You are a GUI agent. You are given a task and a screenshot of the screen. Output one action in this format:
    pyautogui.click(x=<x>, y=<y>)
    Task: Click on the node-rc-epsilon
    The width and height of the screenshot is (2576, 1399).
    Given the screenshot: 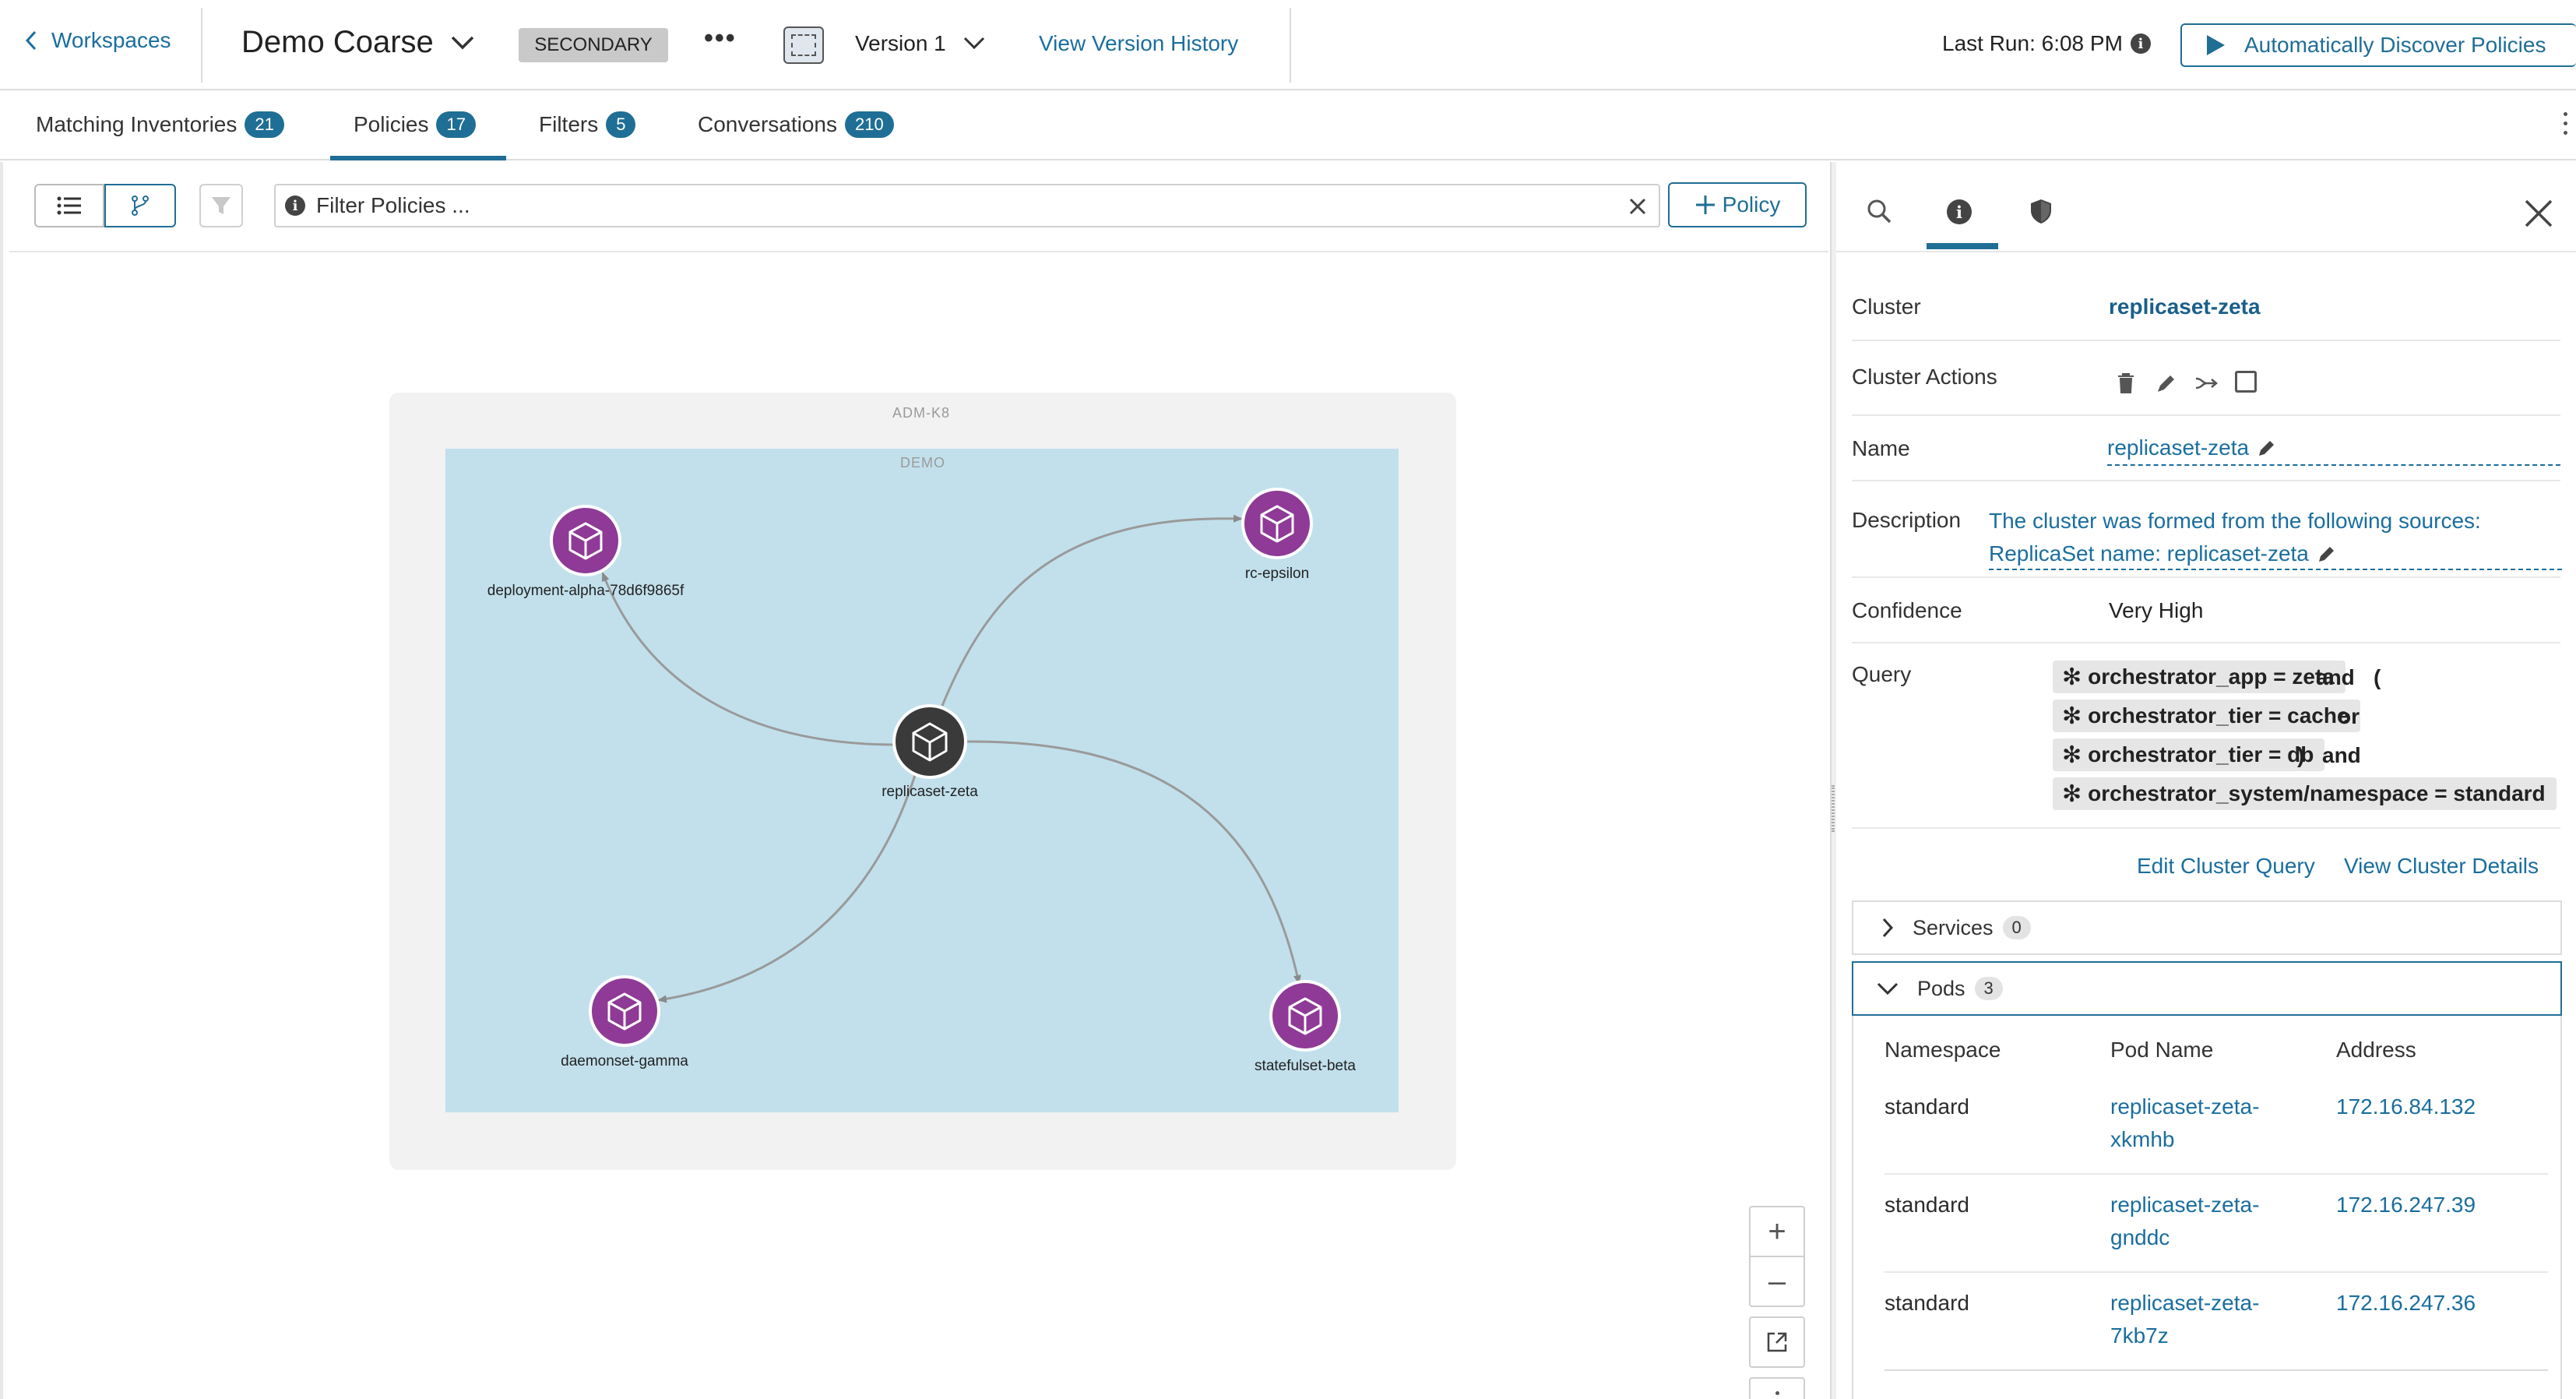 What is the action you would take?
    pyautogui.click(x=1277, y=523)
    